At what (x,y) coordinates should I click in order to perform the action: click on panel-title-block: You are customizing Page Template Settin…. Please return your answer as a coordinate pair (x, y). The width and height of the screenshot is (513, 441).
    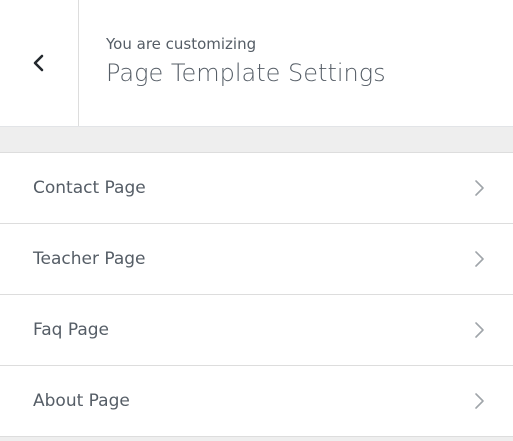
    Looking at the image, I should click on (303, 61).